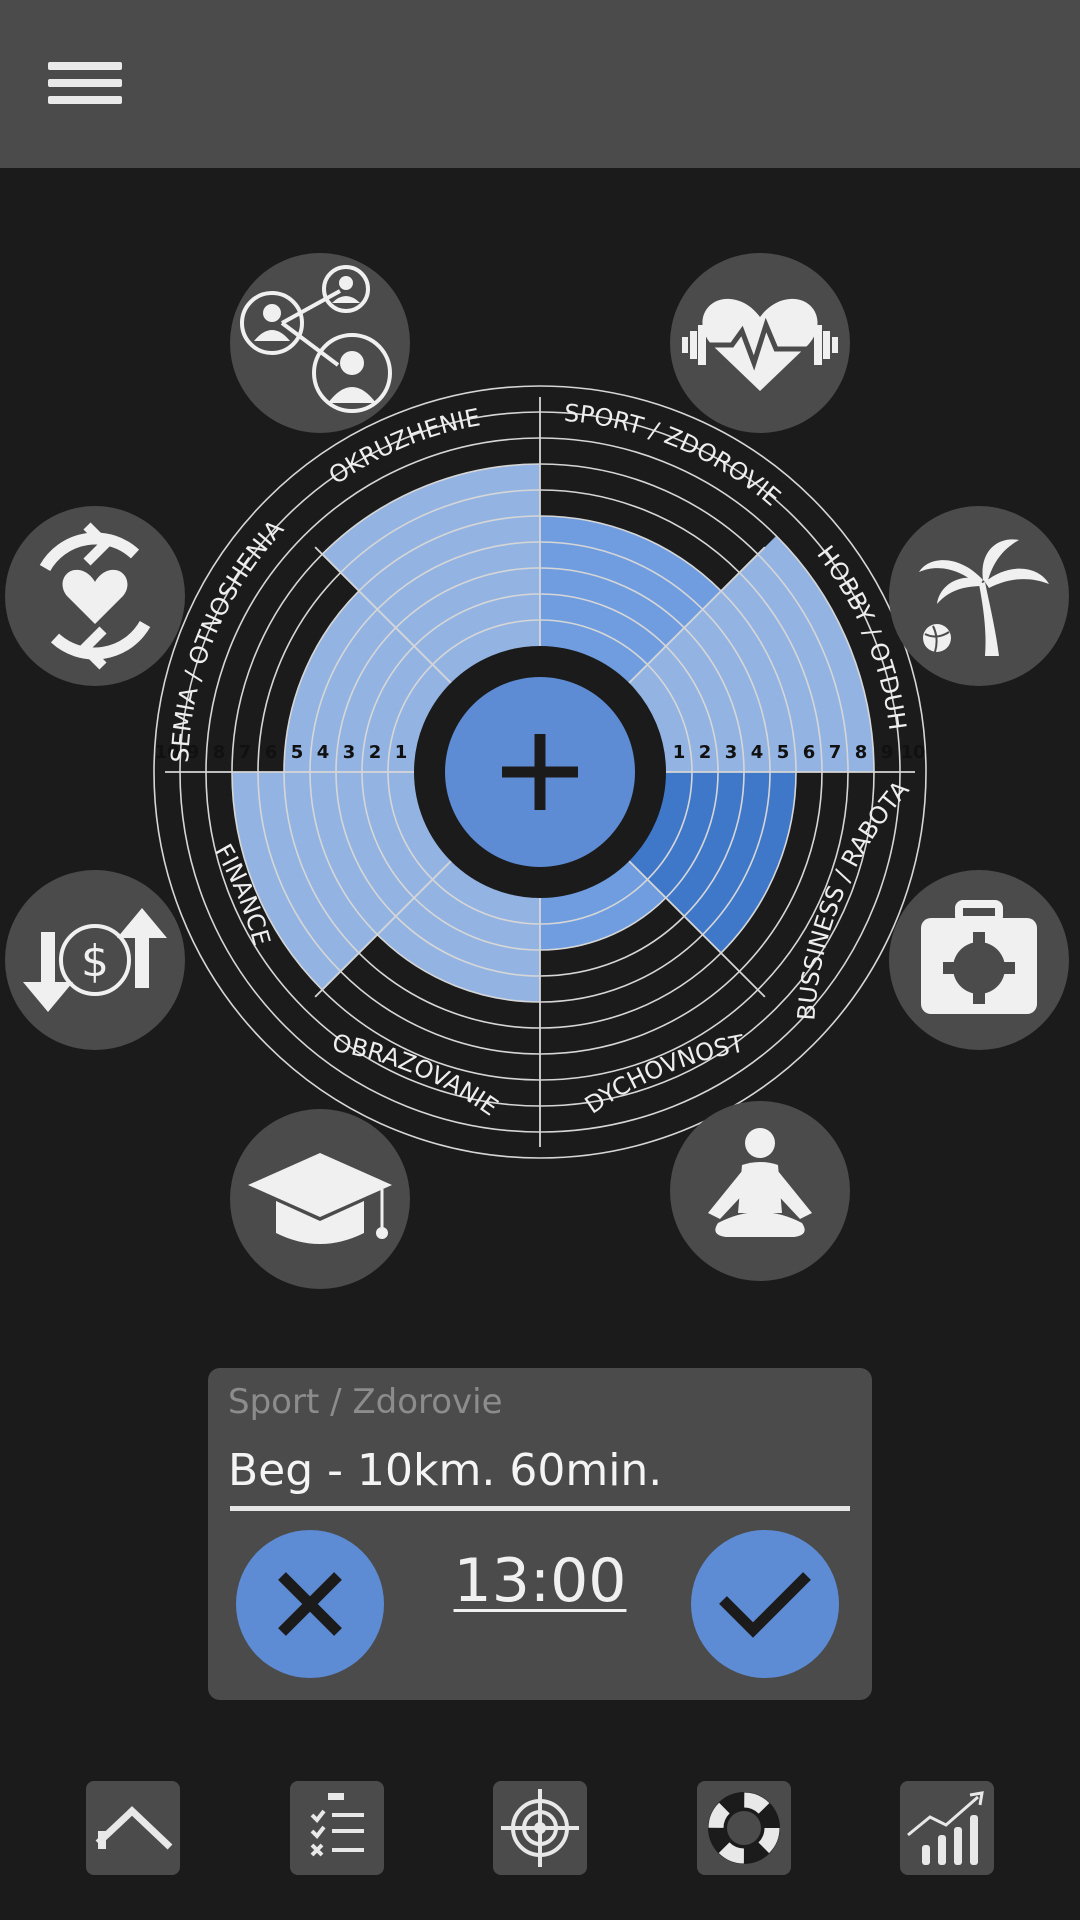 The image size is (1080, 1920). What do you see at coordinates (705, 752) in the screenshot?
I see `scale-number-right: 2` at bounding box center [705, 752].